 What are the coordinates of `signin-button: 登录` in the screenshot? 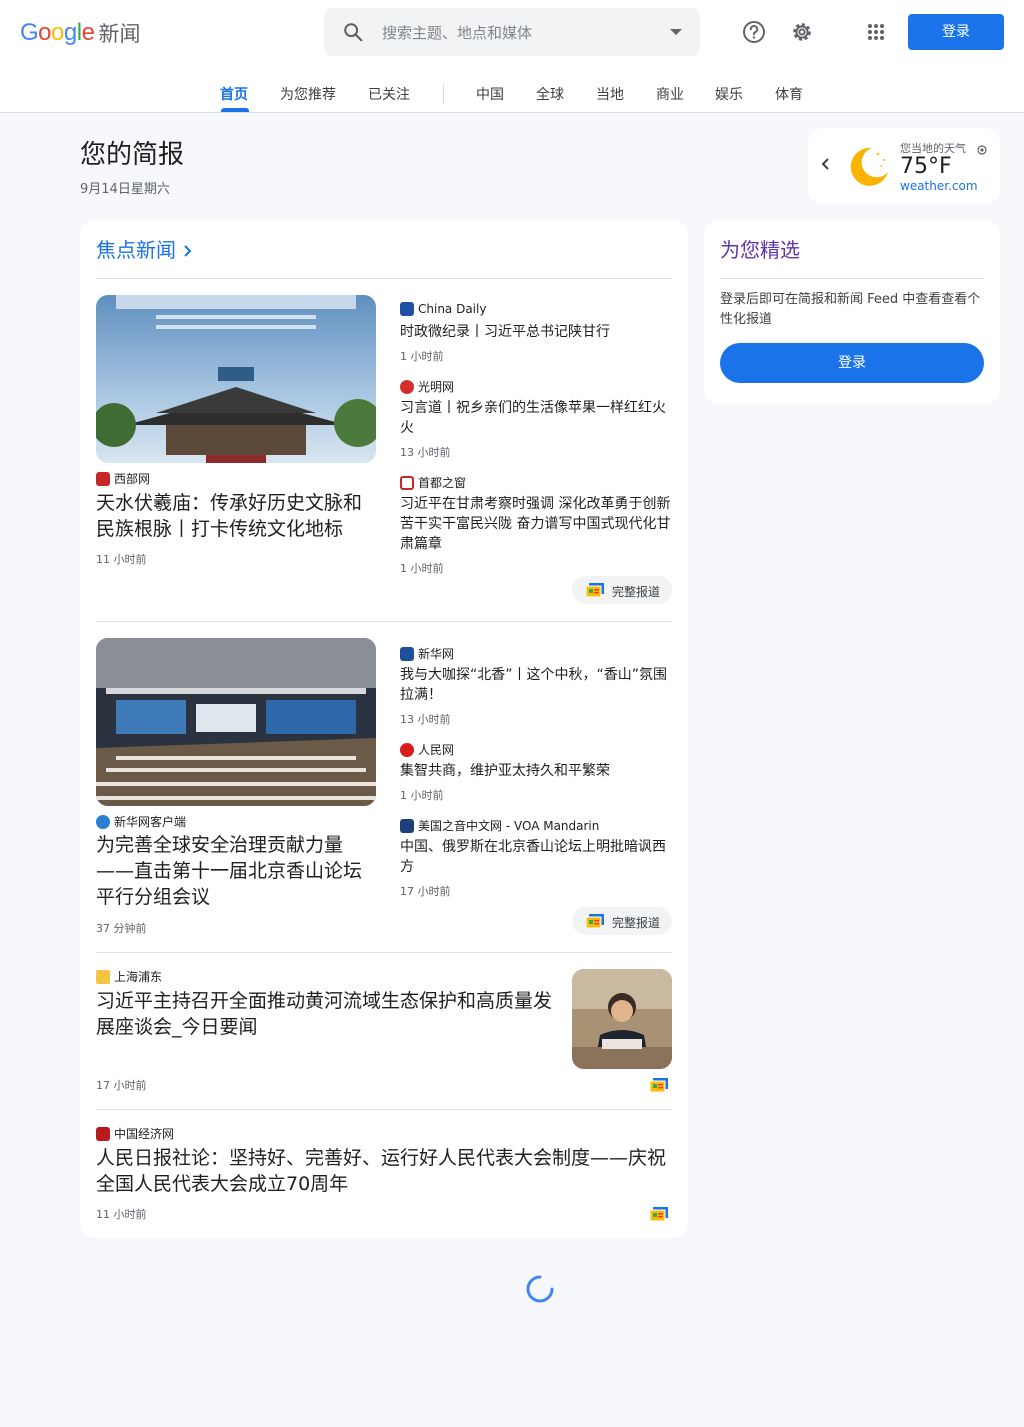 It's located at (956, 32).